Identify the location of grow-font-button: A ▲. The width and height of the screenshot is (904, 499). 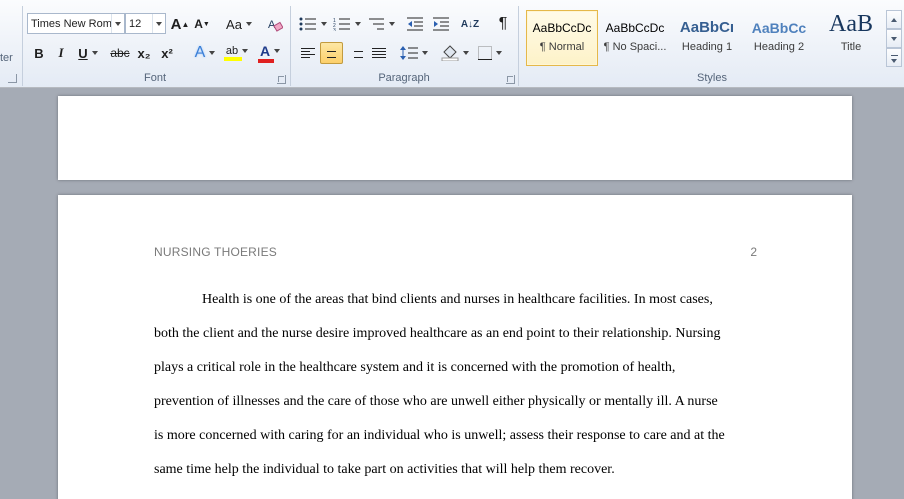
(180, 24).